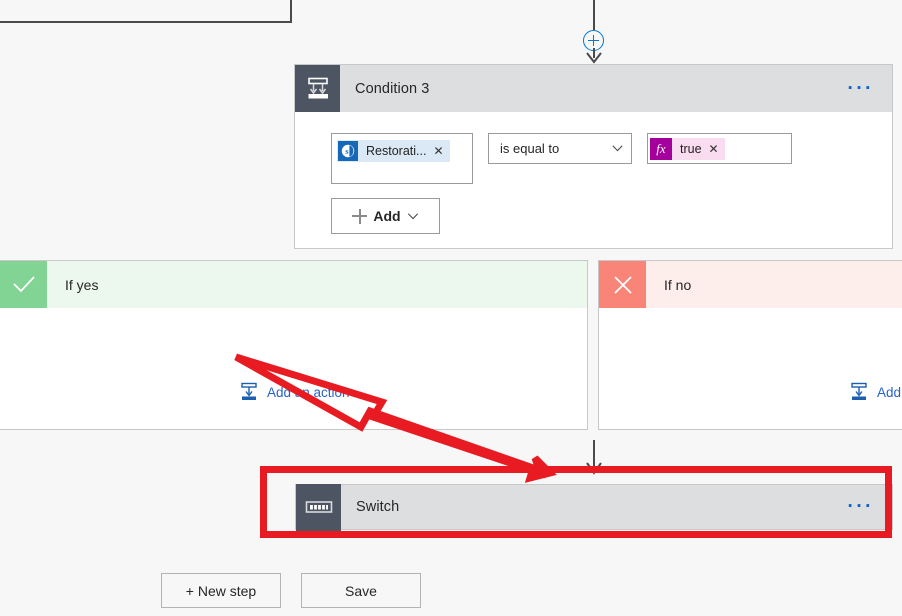 The width and height of the screenshot is (902, 616). Describe the element at coordinates (361, 590) in the screenshot. I see `save-button: Save` at that location.